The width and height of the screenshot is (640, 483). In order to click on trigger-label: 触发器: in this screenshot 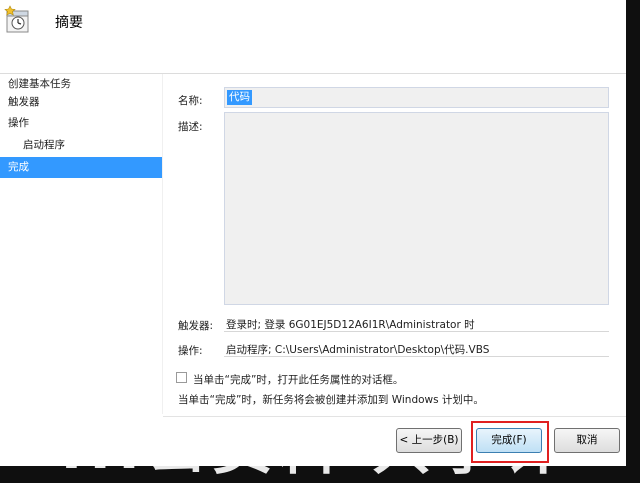, I will do `click(196, 326)`.